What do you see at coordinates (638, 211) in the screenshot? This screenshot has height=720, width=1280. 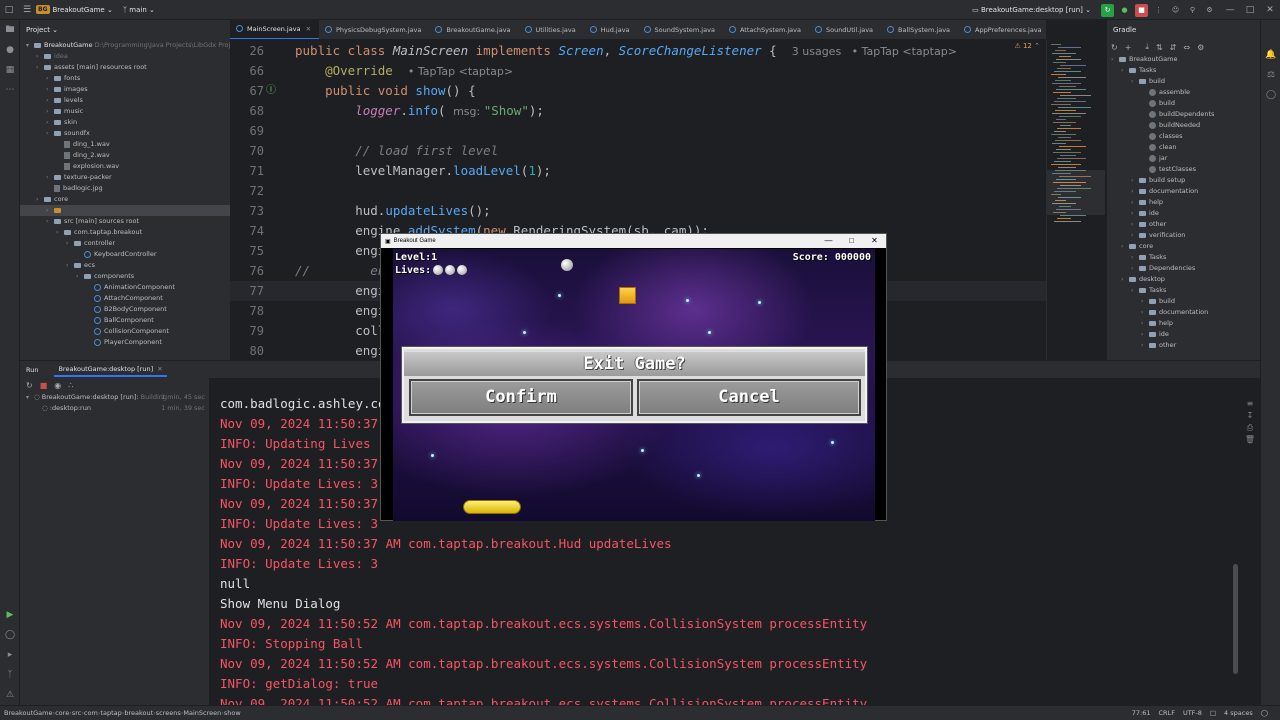 I see `code-line: 73 hud.updateLives();` at bounding box center [638, 211].